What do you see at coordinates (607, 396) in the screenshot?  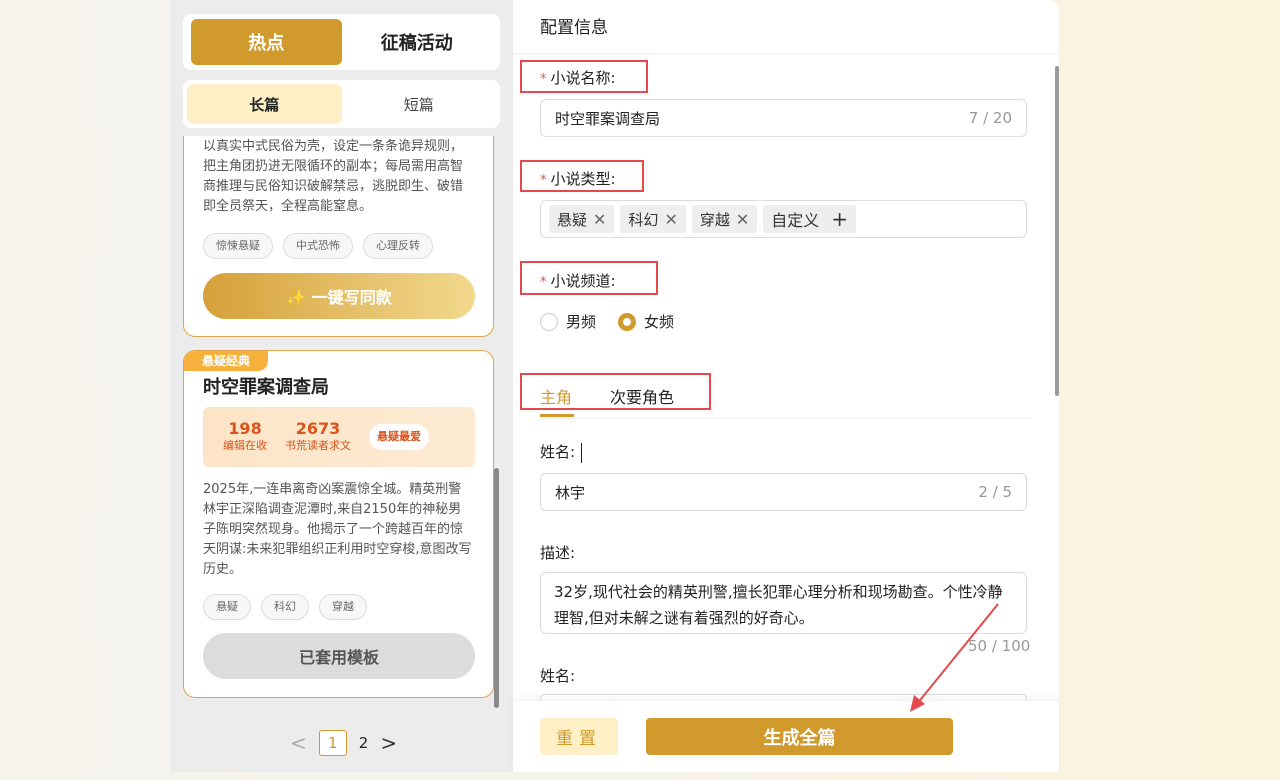 I see `role-tabs: 主角 次要角色` at bounding box center [607, 396].